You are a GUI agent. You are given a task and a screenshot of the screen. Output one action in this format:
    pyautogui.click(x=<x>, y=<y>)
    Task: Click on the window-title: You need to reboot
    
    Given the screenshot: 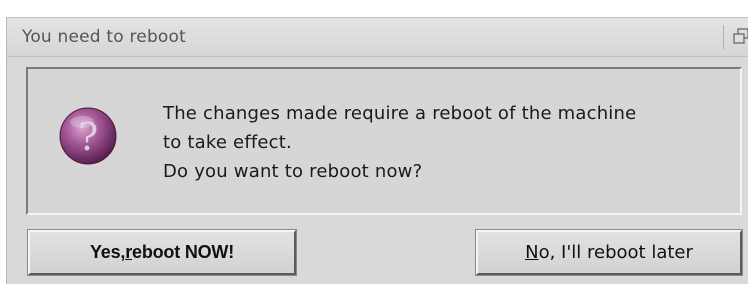 What is the action you would take?
    pyautogui.click(x=104, y=37)
    